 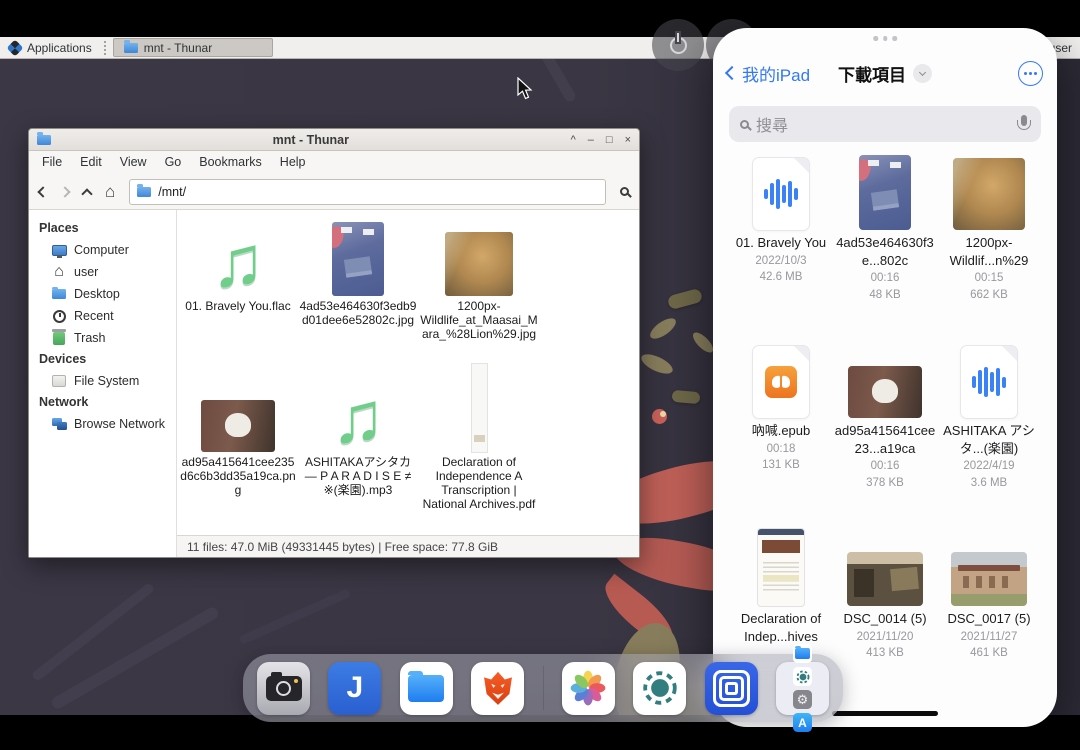 What do you see at coordinates (102, 381) in the screenshot?
I see `sidebar-item-file-system: File System` at bounding box center [102, 381].